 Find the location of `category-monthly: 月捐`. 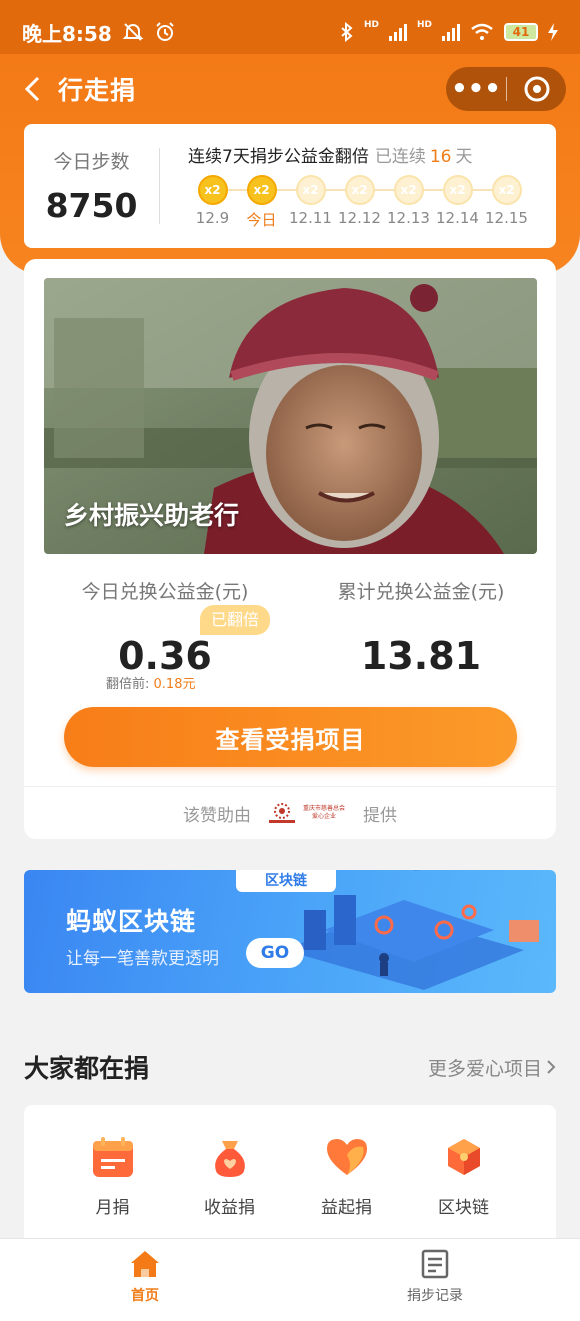

category-monthly: 月捐 is located at coordinates (112, 1180).